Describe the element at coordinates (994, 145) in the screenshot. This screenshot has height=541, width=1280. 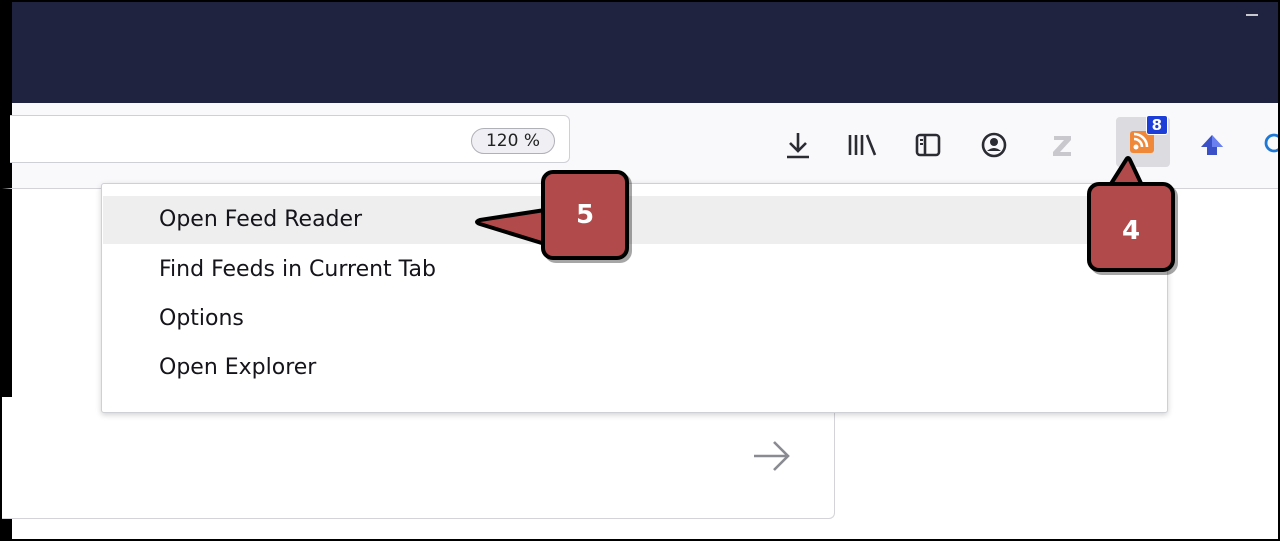
I see `account-icon` at that location.